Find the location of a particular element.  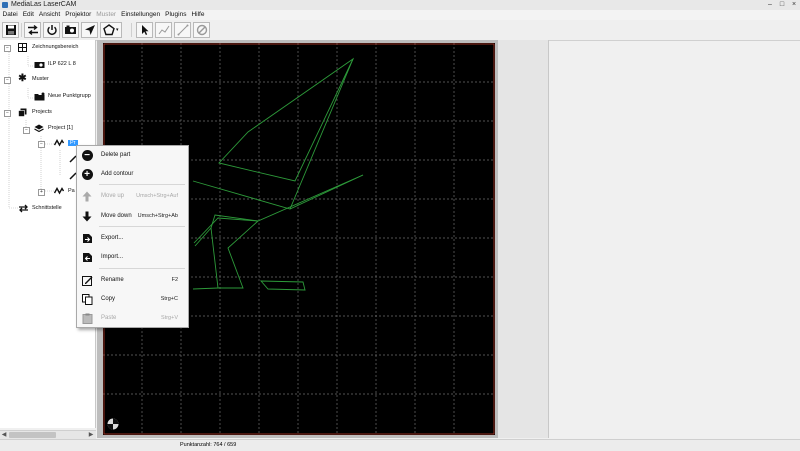

line-tool-button is located at coordinates (182, 30).